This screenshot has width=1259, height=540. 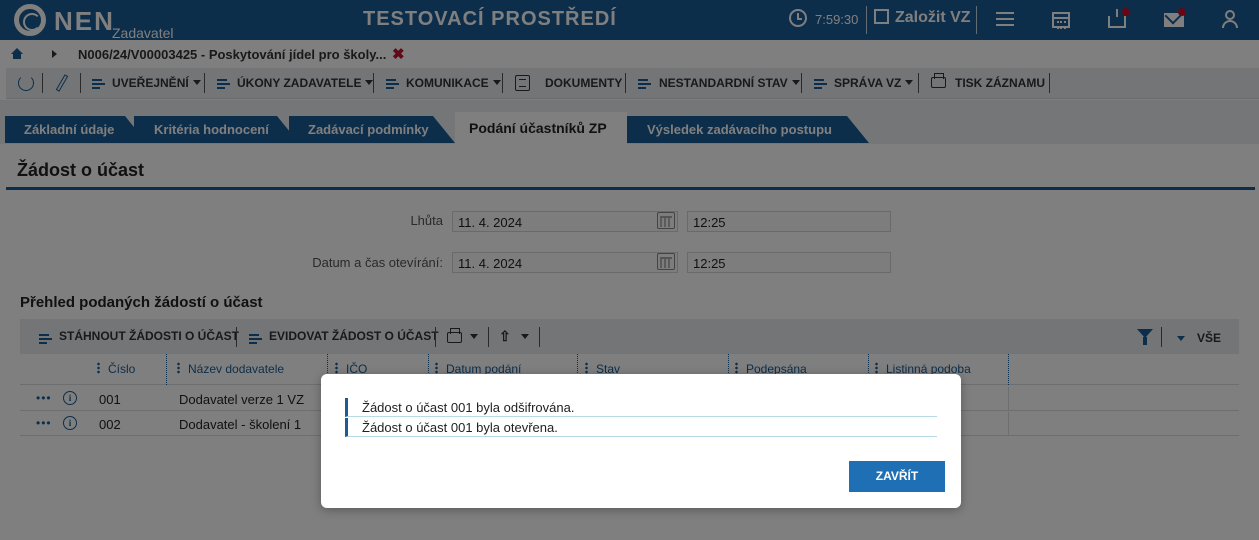 What do you see at coordinates (641, 407) in the screenshot?
I see `message-decrypted: Žádost o účast 001 byla odšifrována.` at bounding box center [641, 407].